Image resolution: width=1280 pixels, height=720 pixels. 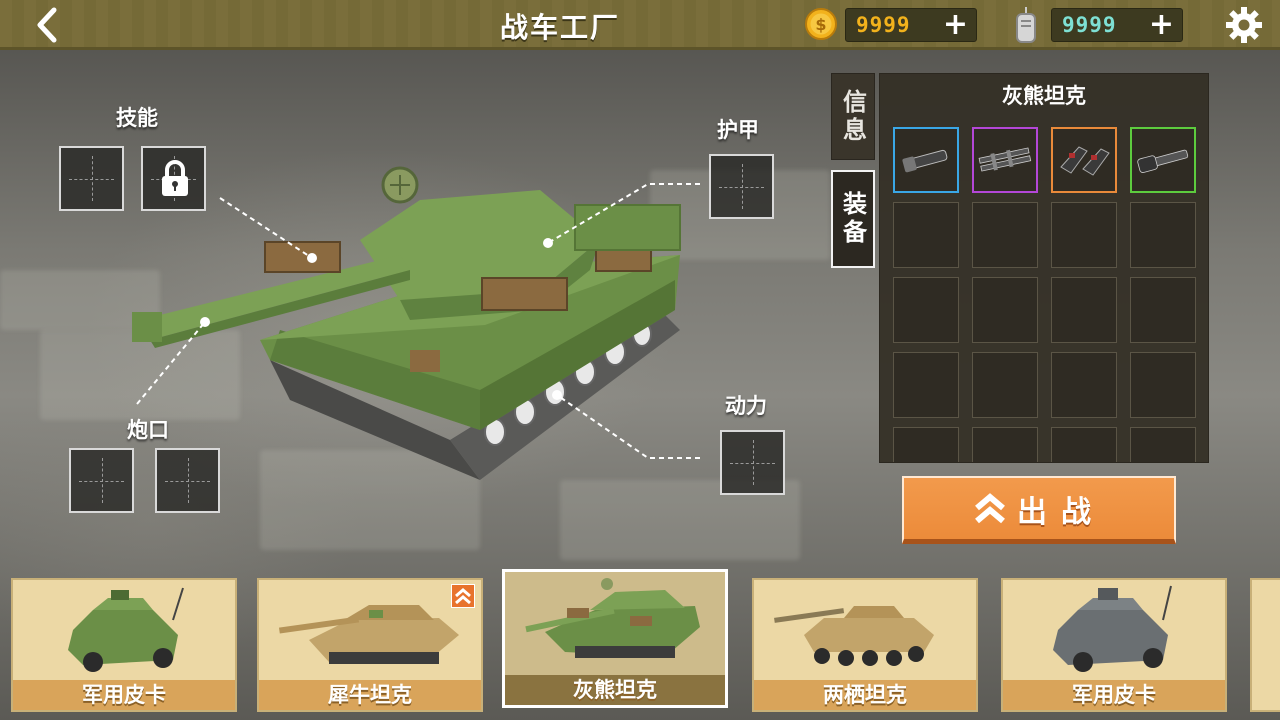 I want to click on battle-button: 出战, so click(x=1039, y=510).